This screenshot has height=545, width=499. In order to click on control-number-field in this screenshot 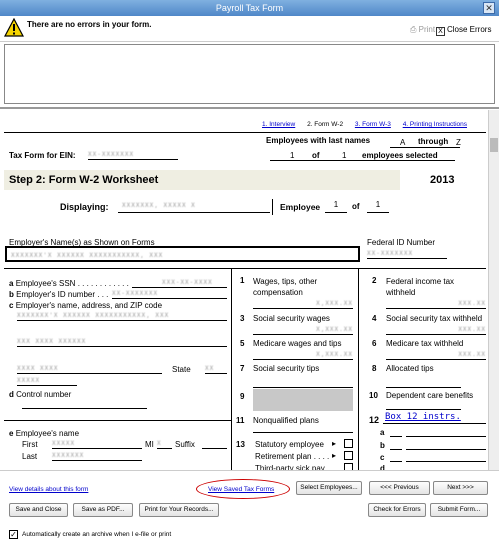, I will do `click(84, 403)`.